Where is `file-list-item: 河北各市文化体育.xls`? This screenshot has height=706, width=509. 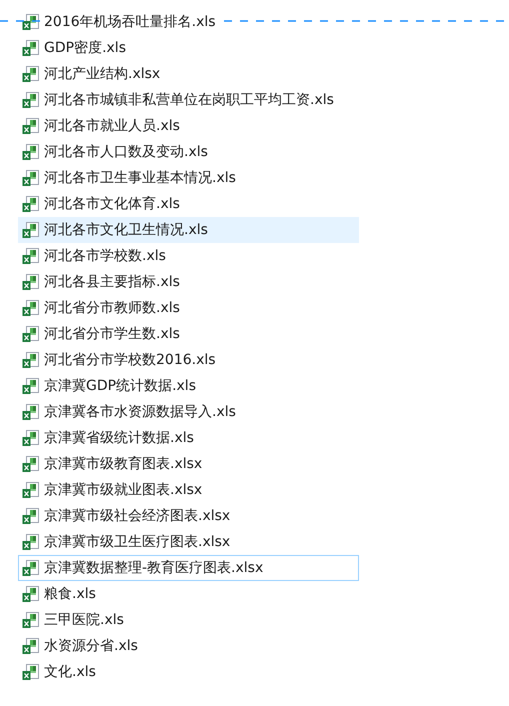
file-list-item: 河北各市文化体育.xls is located at coordinates (188, 204).